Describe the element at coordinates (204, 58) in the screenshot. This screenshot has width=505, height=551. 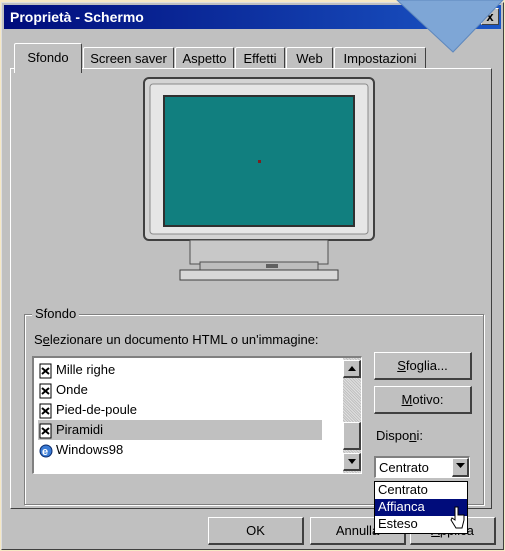
I see `tab-label: Aspetto` at that location.